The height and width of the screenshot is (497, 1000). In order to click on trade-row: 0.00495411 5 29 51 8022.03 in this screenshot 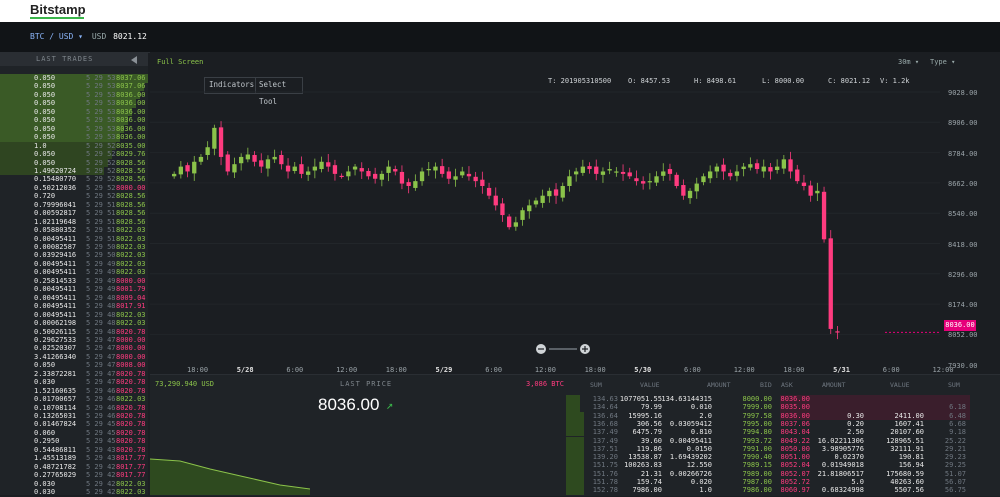, I will do `click(74, 239)`.